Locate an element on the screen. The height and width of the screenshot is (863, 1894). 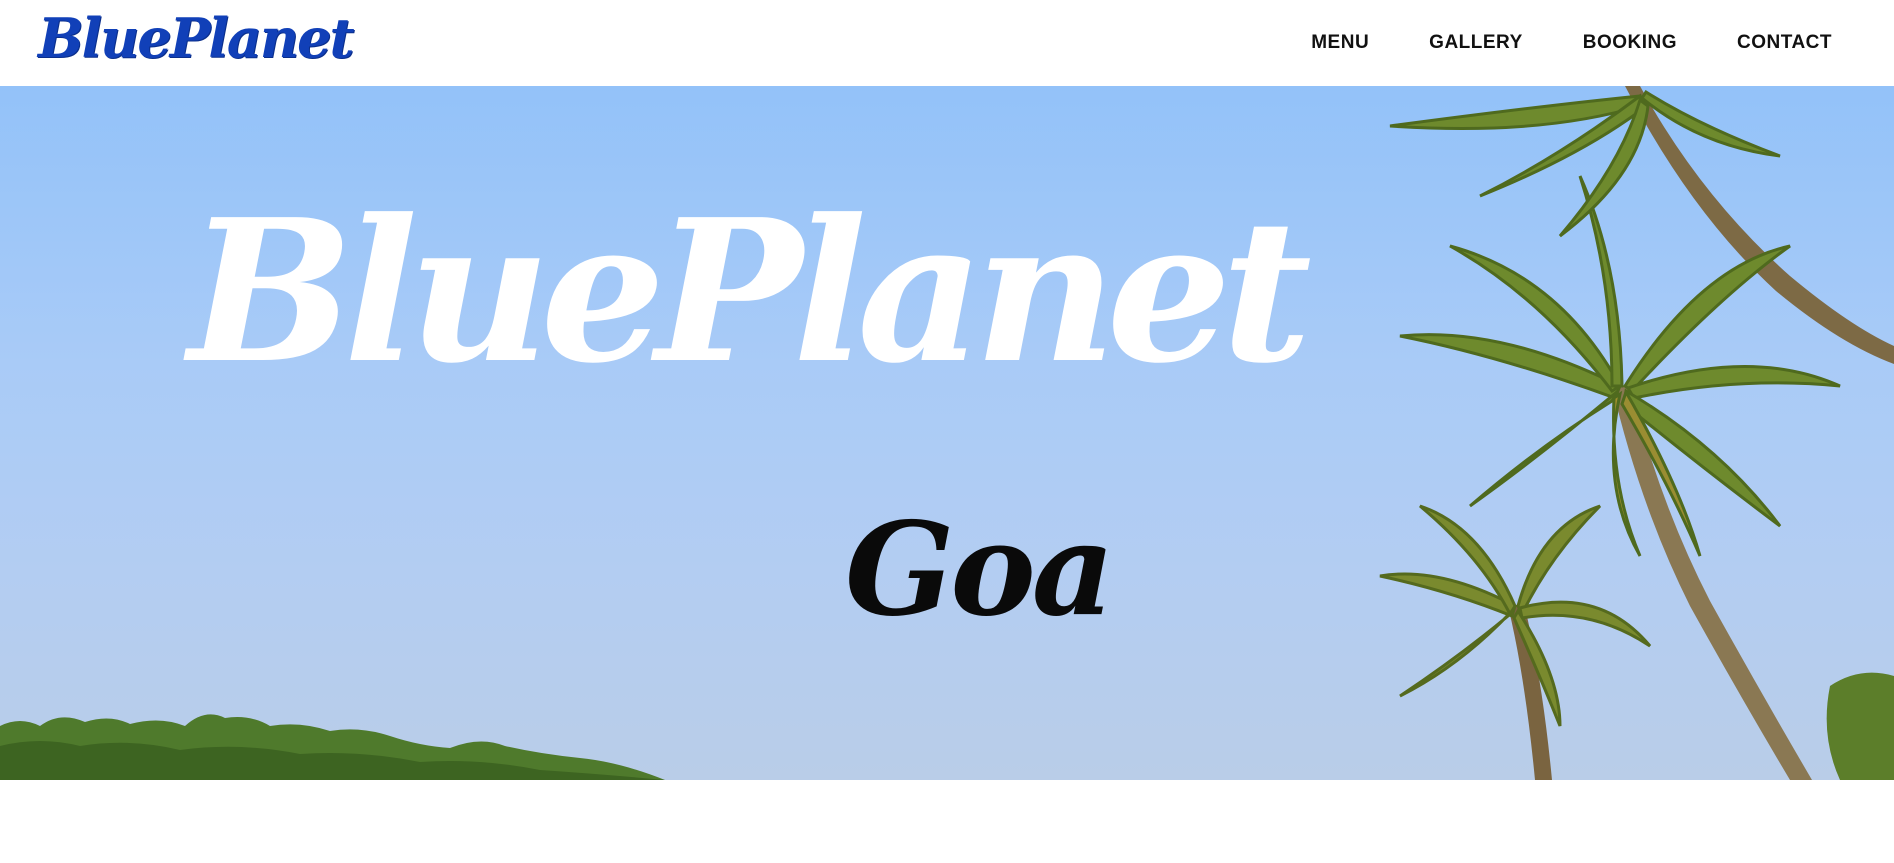
hero-subtitle: Goa is located at coordinates (980, 570).